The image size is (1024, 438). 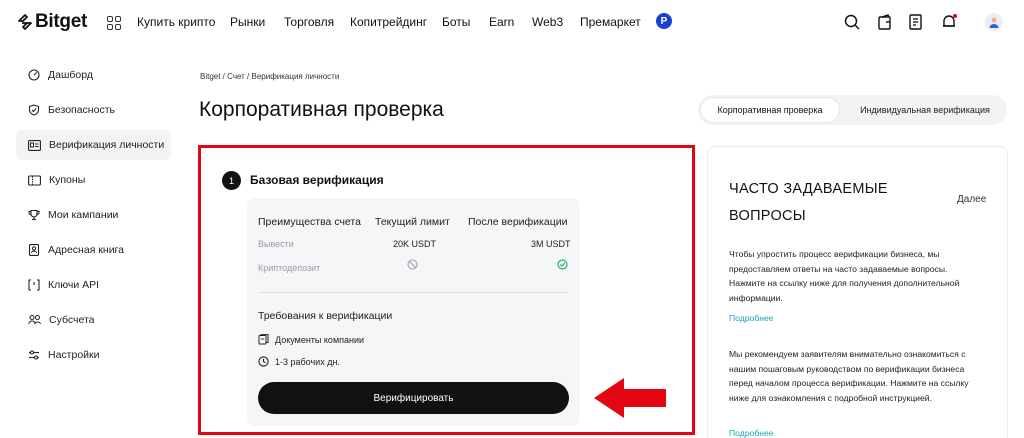 I want to click on sidebar-item-address-book: Адресная книга, so click(x=93, y=250).